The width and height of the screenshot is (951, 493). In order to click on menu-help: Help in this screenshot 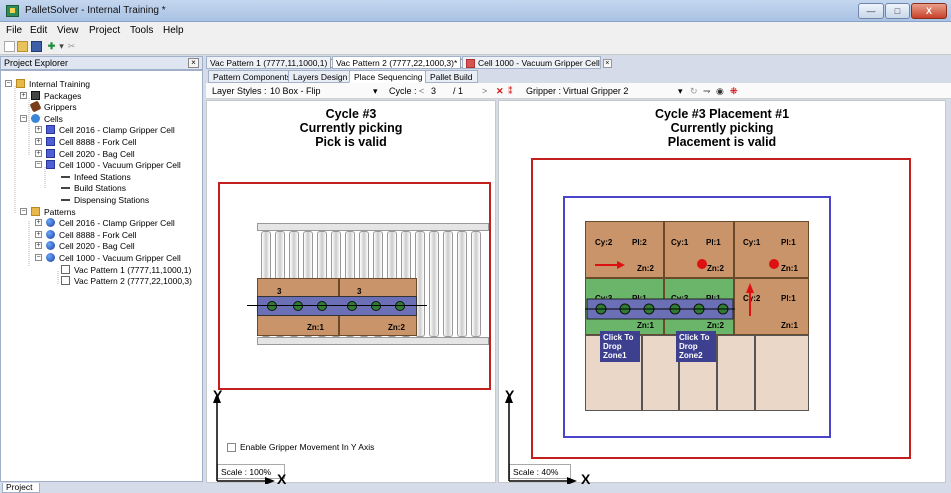, I will do `click(173, 30)`.